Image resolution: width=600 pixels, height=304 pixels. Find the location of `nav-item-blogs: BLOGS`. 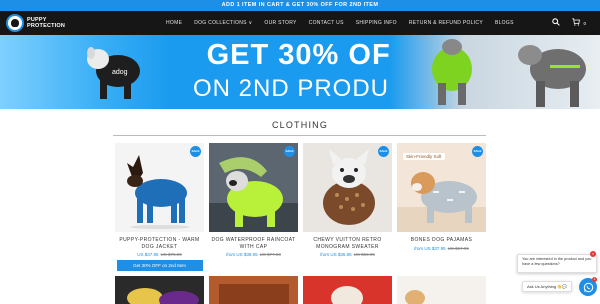

nav-item-blogs: BLOGS is located at coordinates (504, 23).